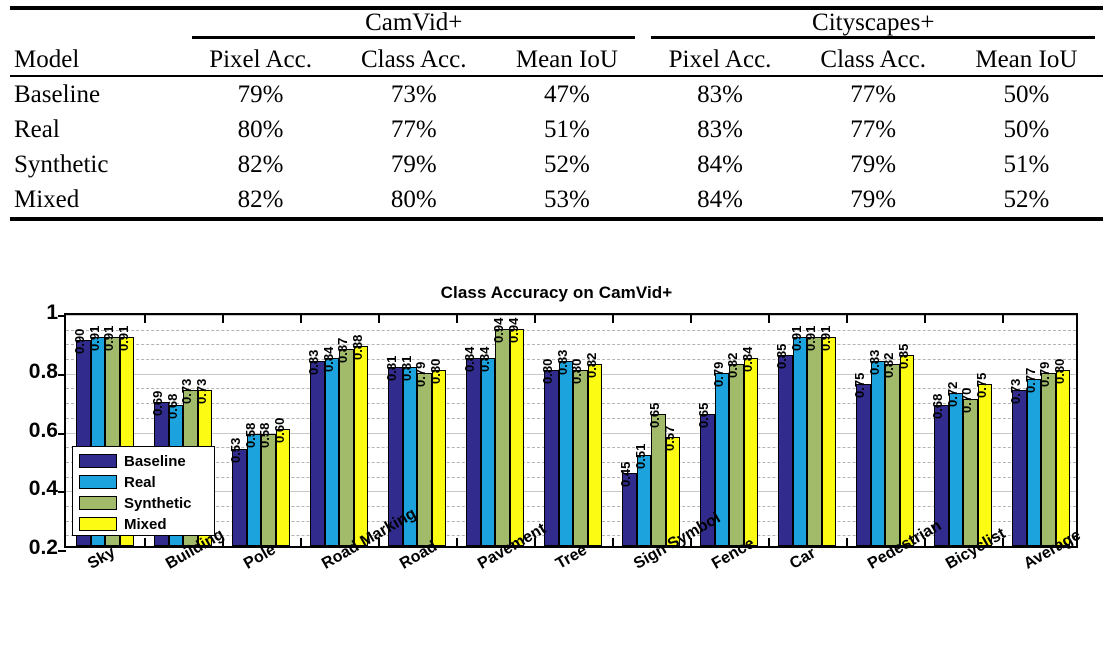 The image size is (1113, 671). I want to click on cell-baseline-camvid-class: 73%, so click(413, 94).